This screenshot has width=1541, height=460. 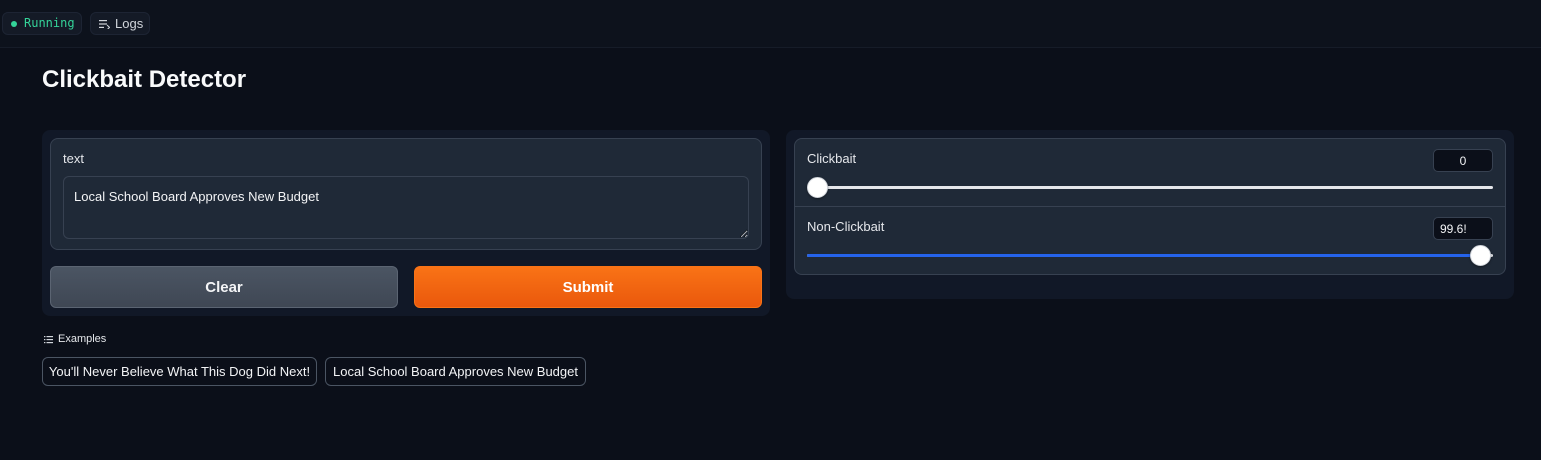 What do you see at coordinates (770, 24) in the screenshot?
I see `status-bar: Running Logs` at bounding box center [770, 24].